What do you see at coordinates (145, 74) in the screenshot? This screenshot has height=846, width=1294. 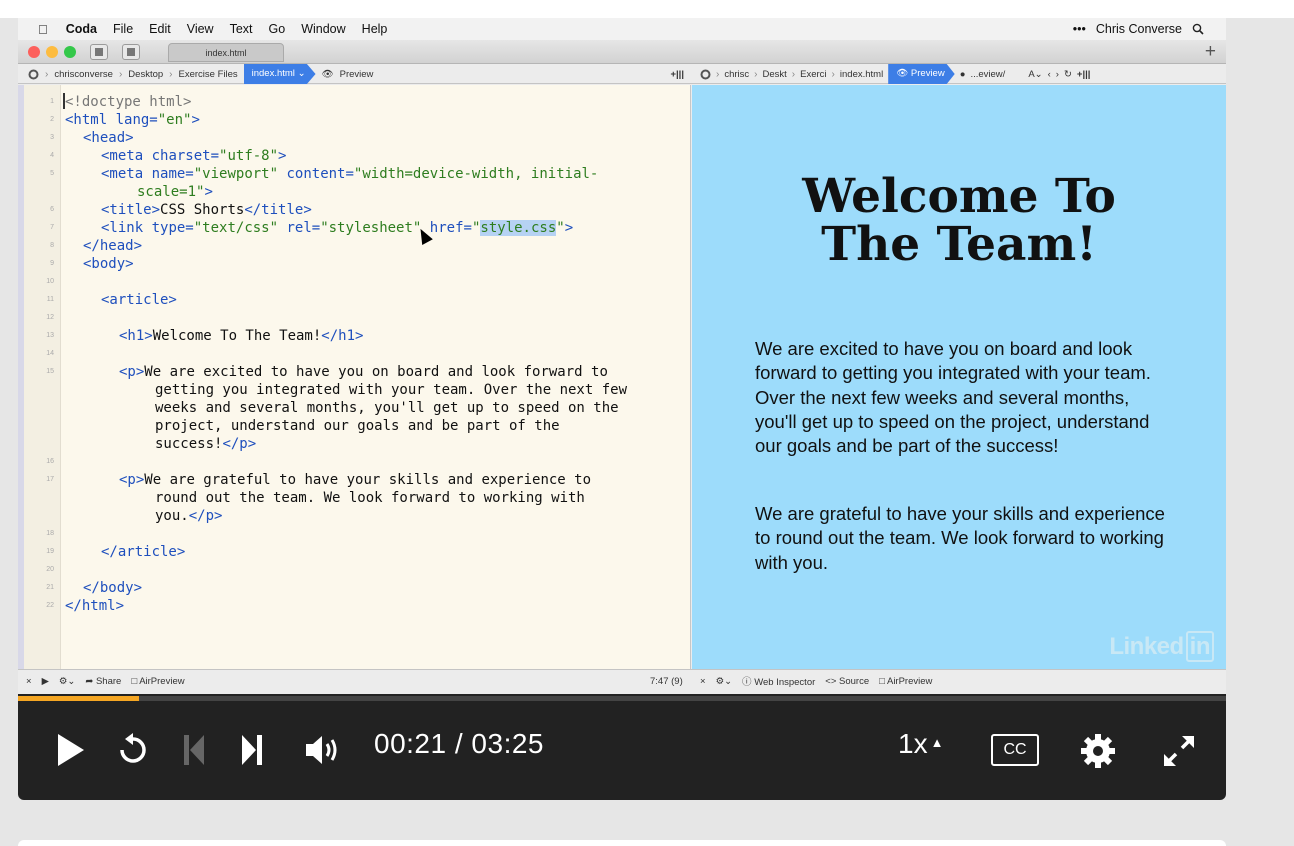 I see `breadcrumb-item: Desktop` at bounding box center [145, 74].